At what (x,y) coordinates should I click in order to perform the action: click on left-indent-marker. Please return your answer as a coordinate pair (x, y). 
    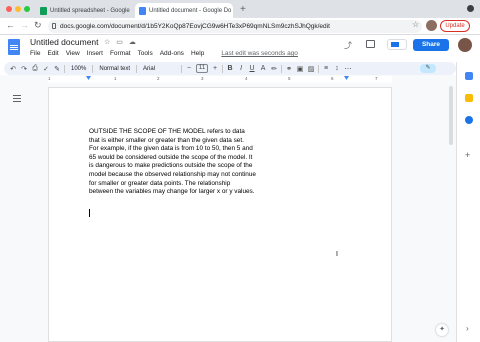
    Looking at the image, I should click on (88, 78).